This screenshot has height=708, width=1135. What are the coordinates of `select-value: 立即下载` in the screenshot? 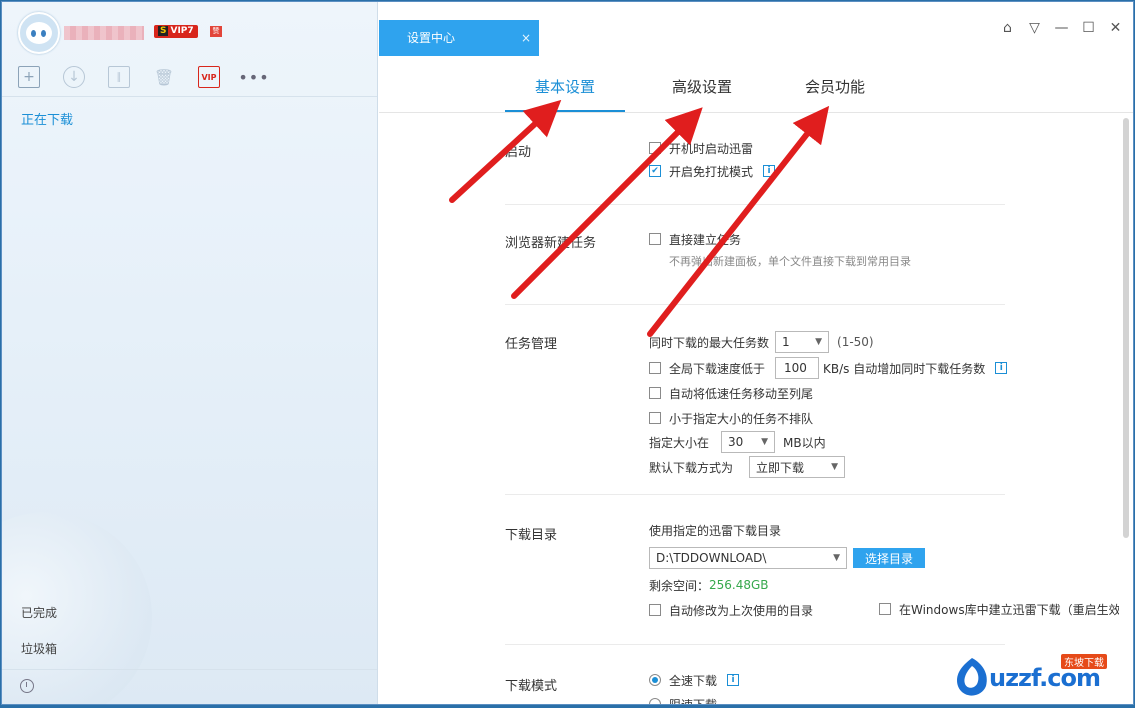 It's located at (780, 467).